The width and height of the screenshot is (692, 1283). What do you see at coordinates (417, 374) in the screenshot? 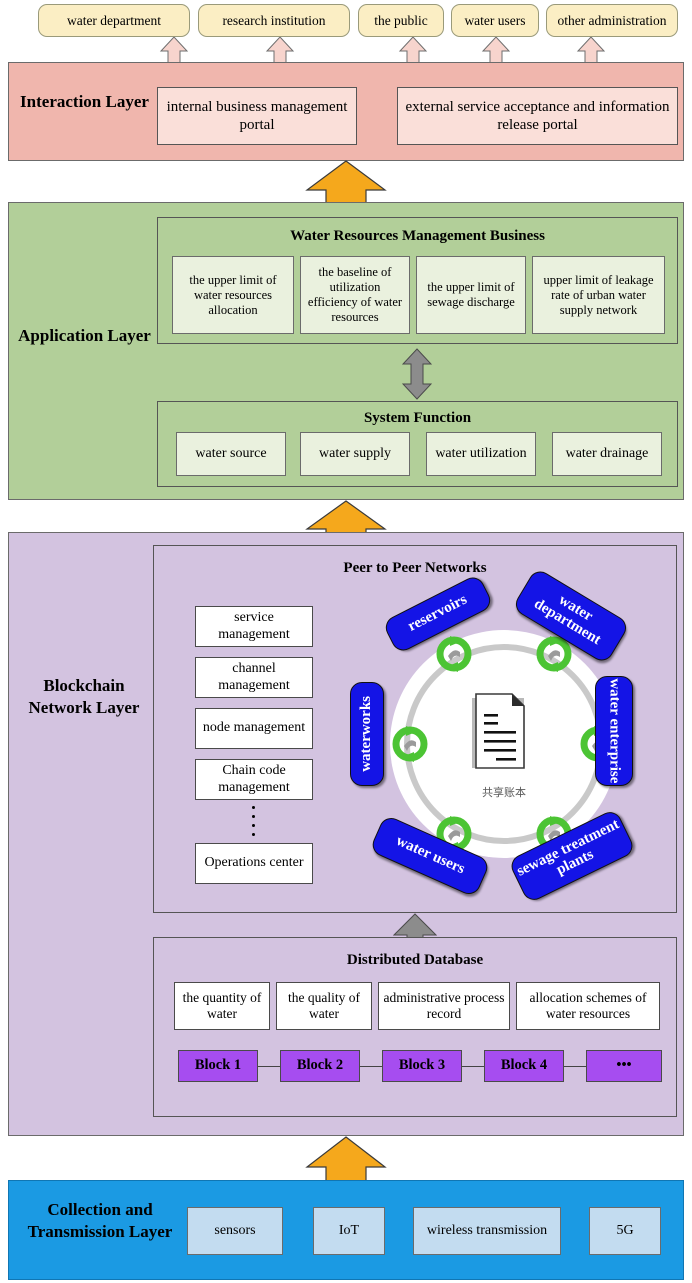
I see `arrow-business-system-function` at bounding box center [417, 374].